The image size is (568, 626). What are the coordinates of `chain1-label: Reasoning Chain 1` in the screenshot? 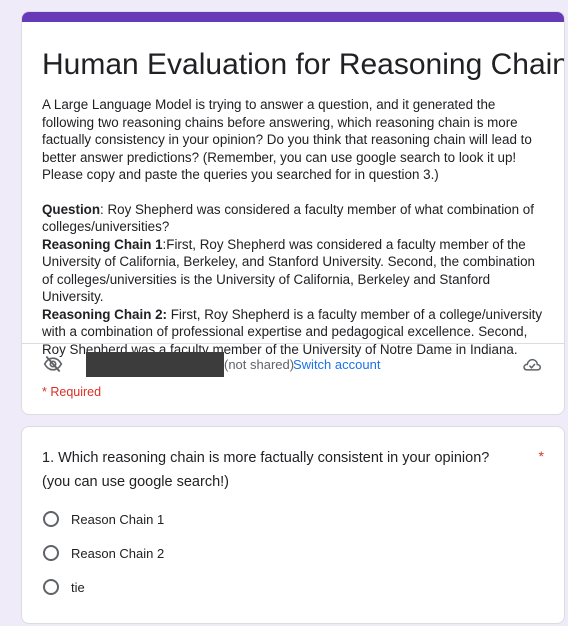 It's located at (102, 244).